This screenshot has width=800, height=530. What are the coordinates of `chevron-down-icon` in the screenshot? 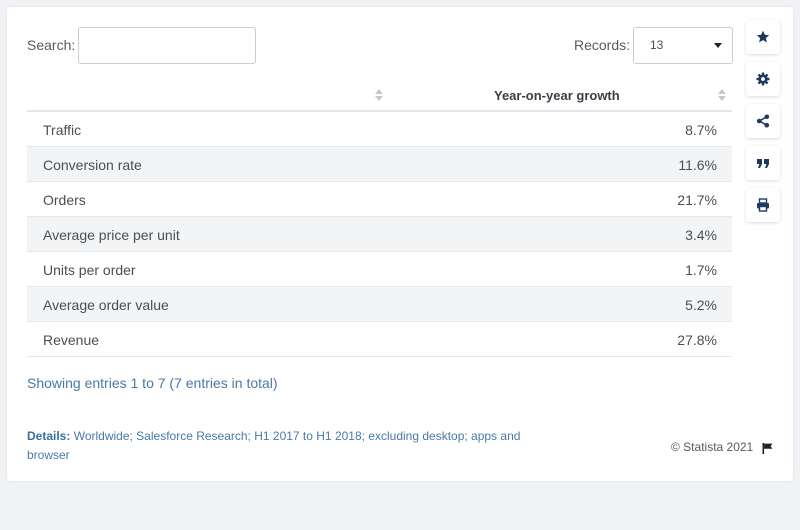 It's located at (718, 45).